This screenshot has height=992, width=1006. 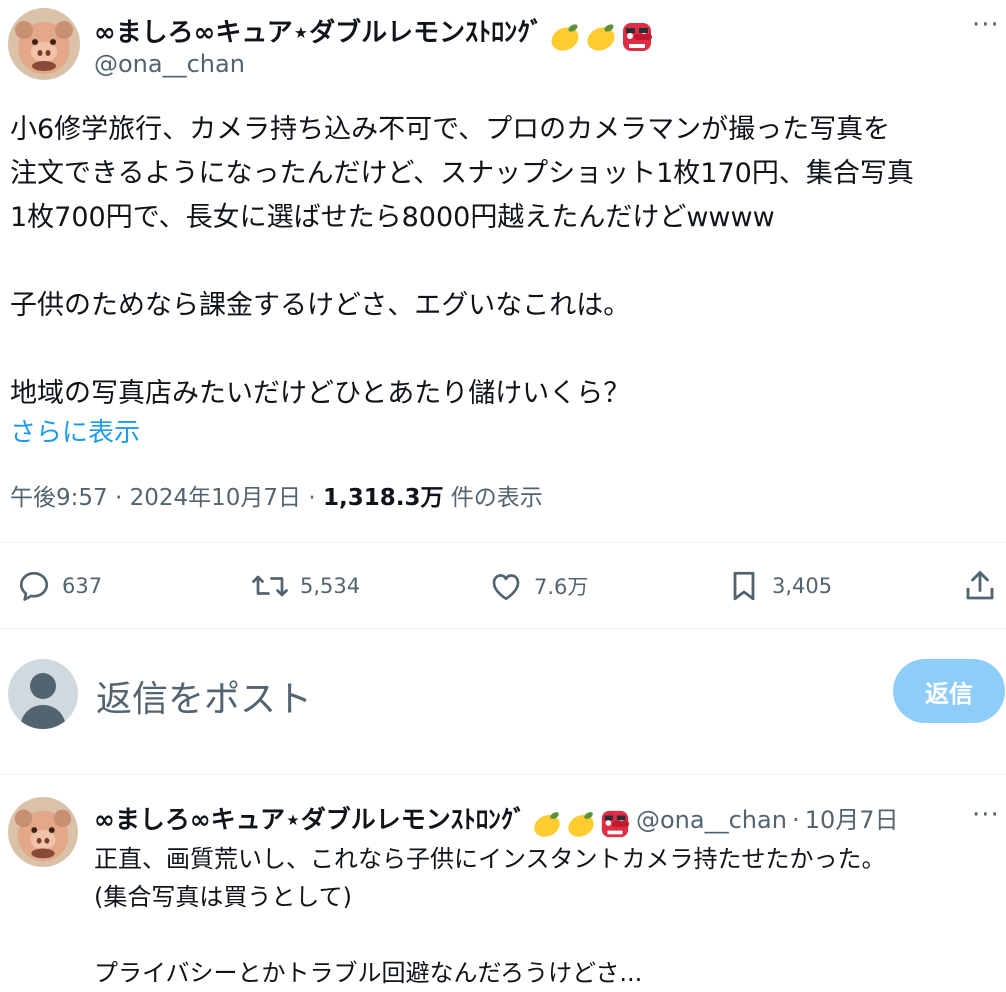 I want to click on post-meta: 午後9:57 · 2024年10月7日 · 1,318.3万 件の表示, so click(x=276, y=495).